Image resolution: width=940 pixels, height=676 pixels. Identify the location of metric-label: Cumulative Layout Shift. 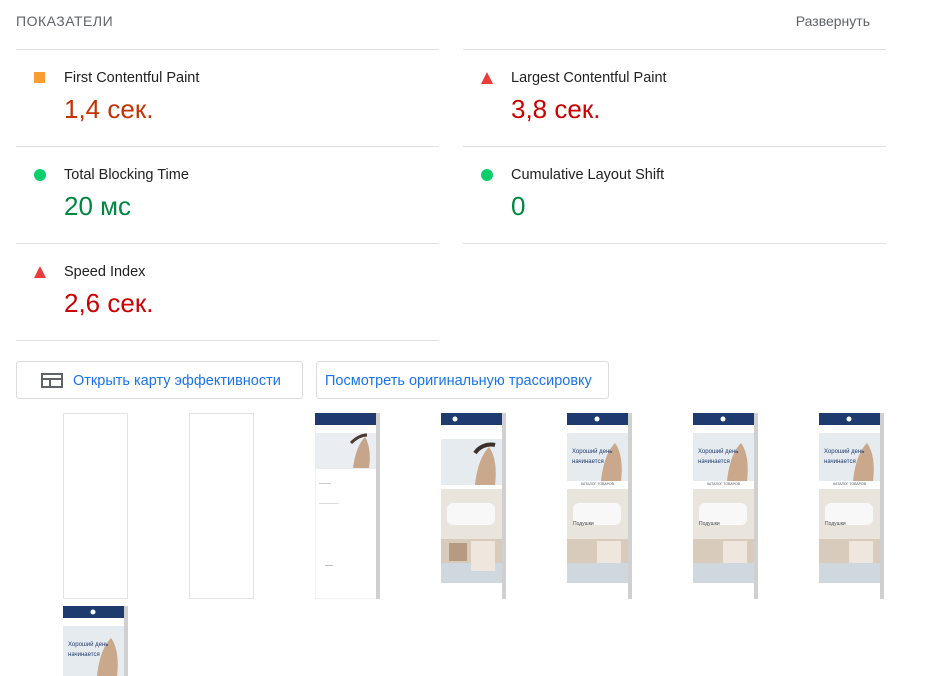
(588, 175).